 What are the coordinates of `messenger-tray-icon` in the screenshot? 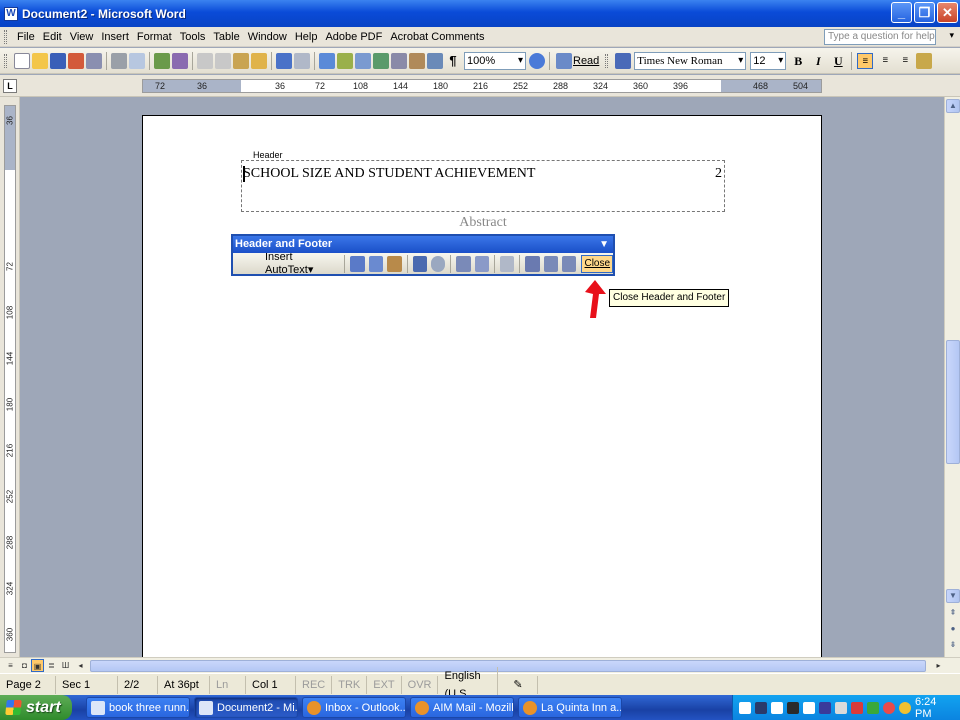 It's located at (905, 707).